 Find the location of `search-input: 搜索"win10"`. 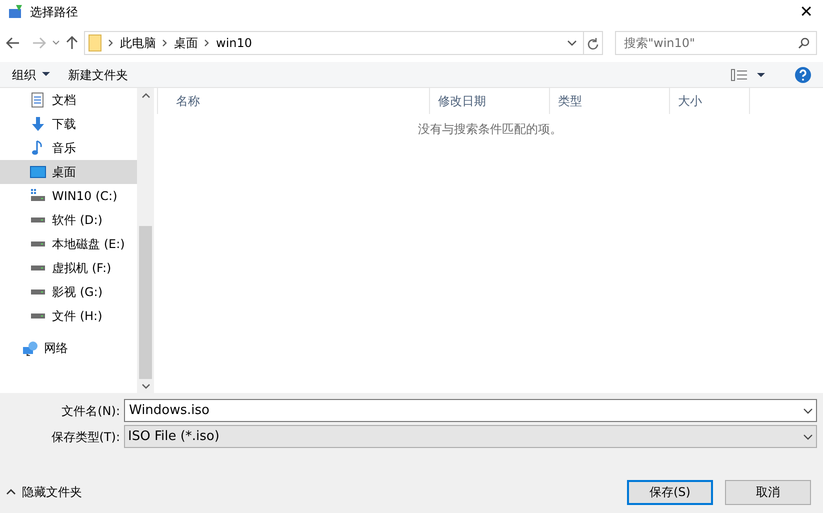

search-input: 搜索"win10" is located at coordinates (707, 43).